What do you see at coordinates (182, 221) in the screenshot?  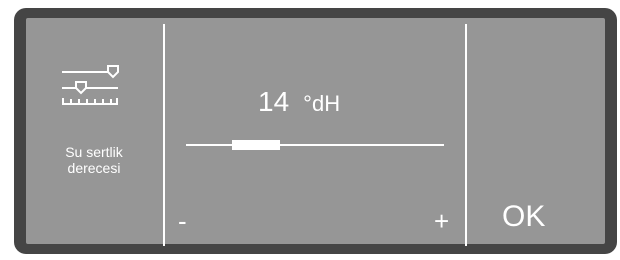 I see `decrease-button: -` at bounding box center [182, 221].